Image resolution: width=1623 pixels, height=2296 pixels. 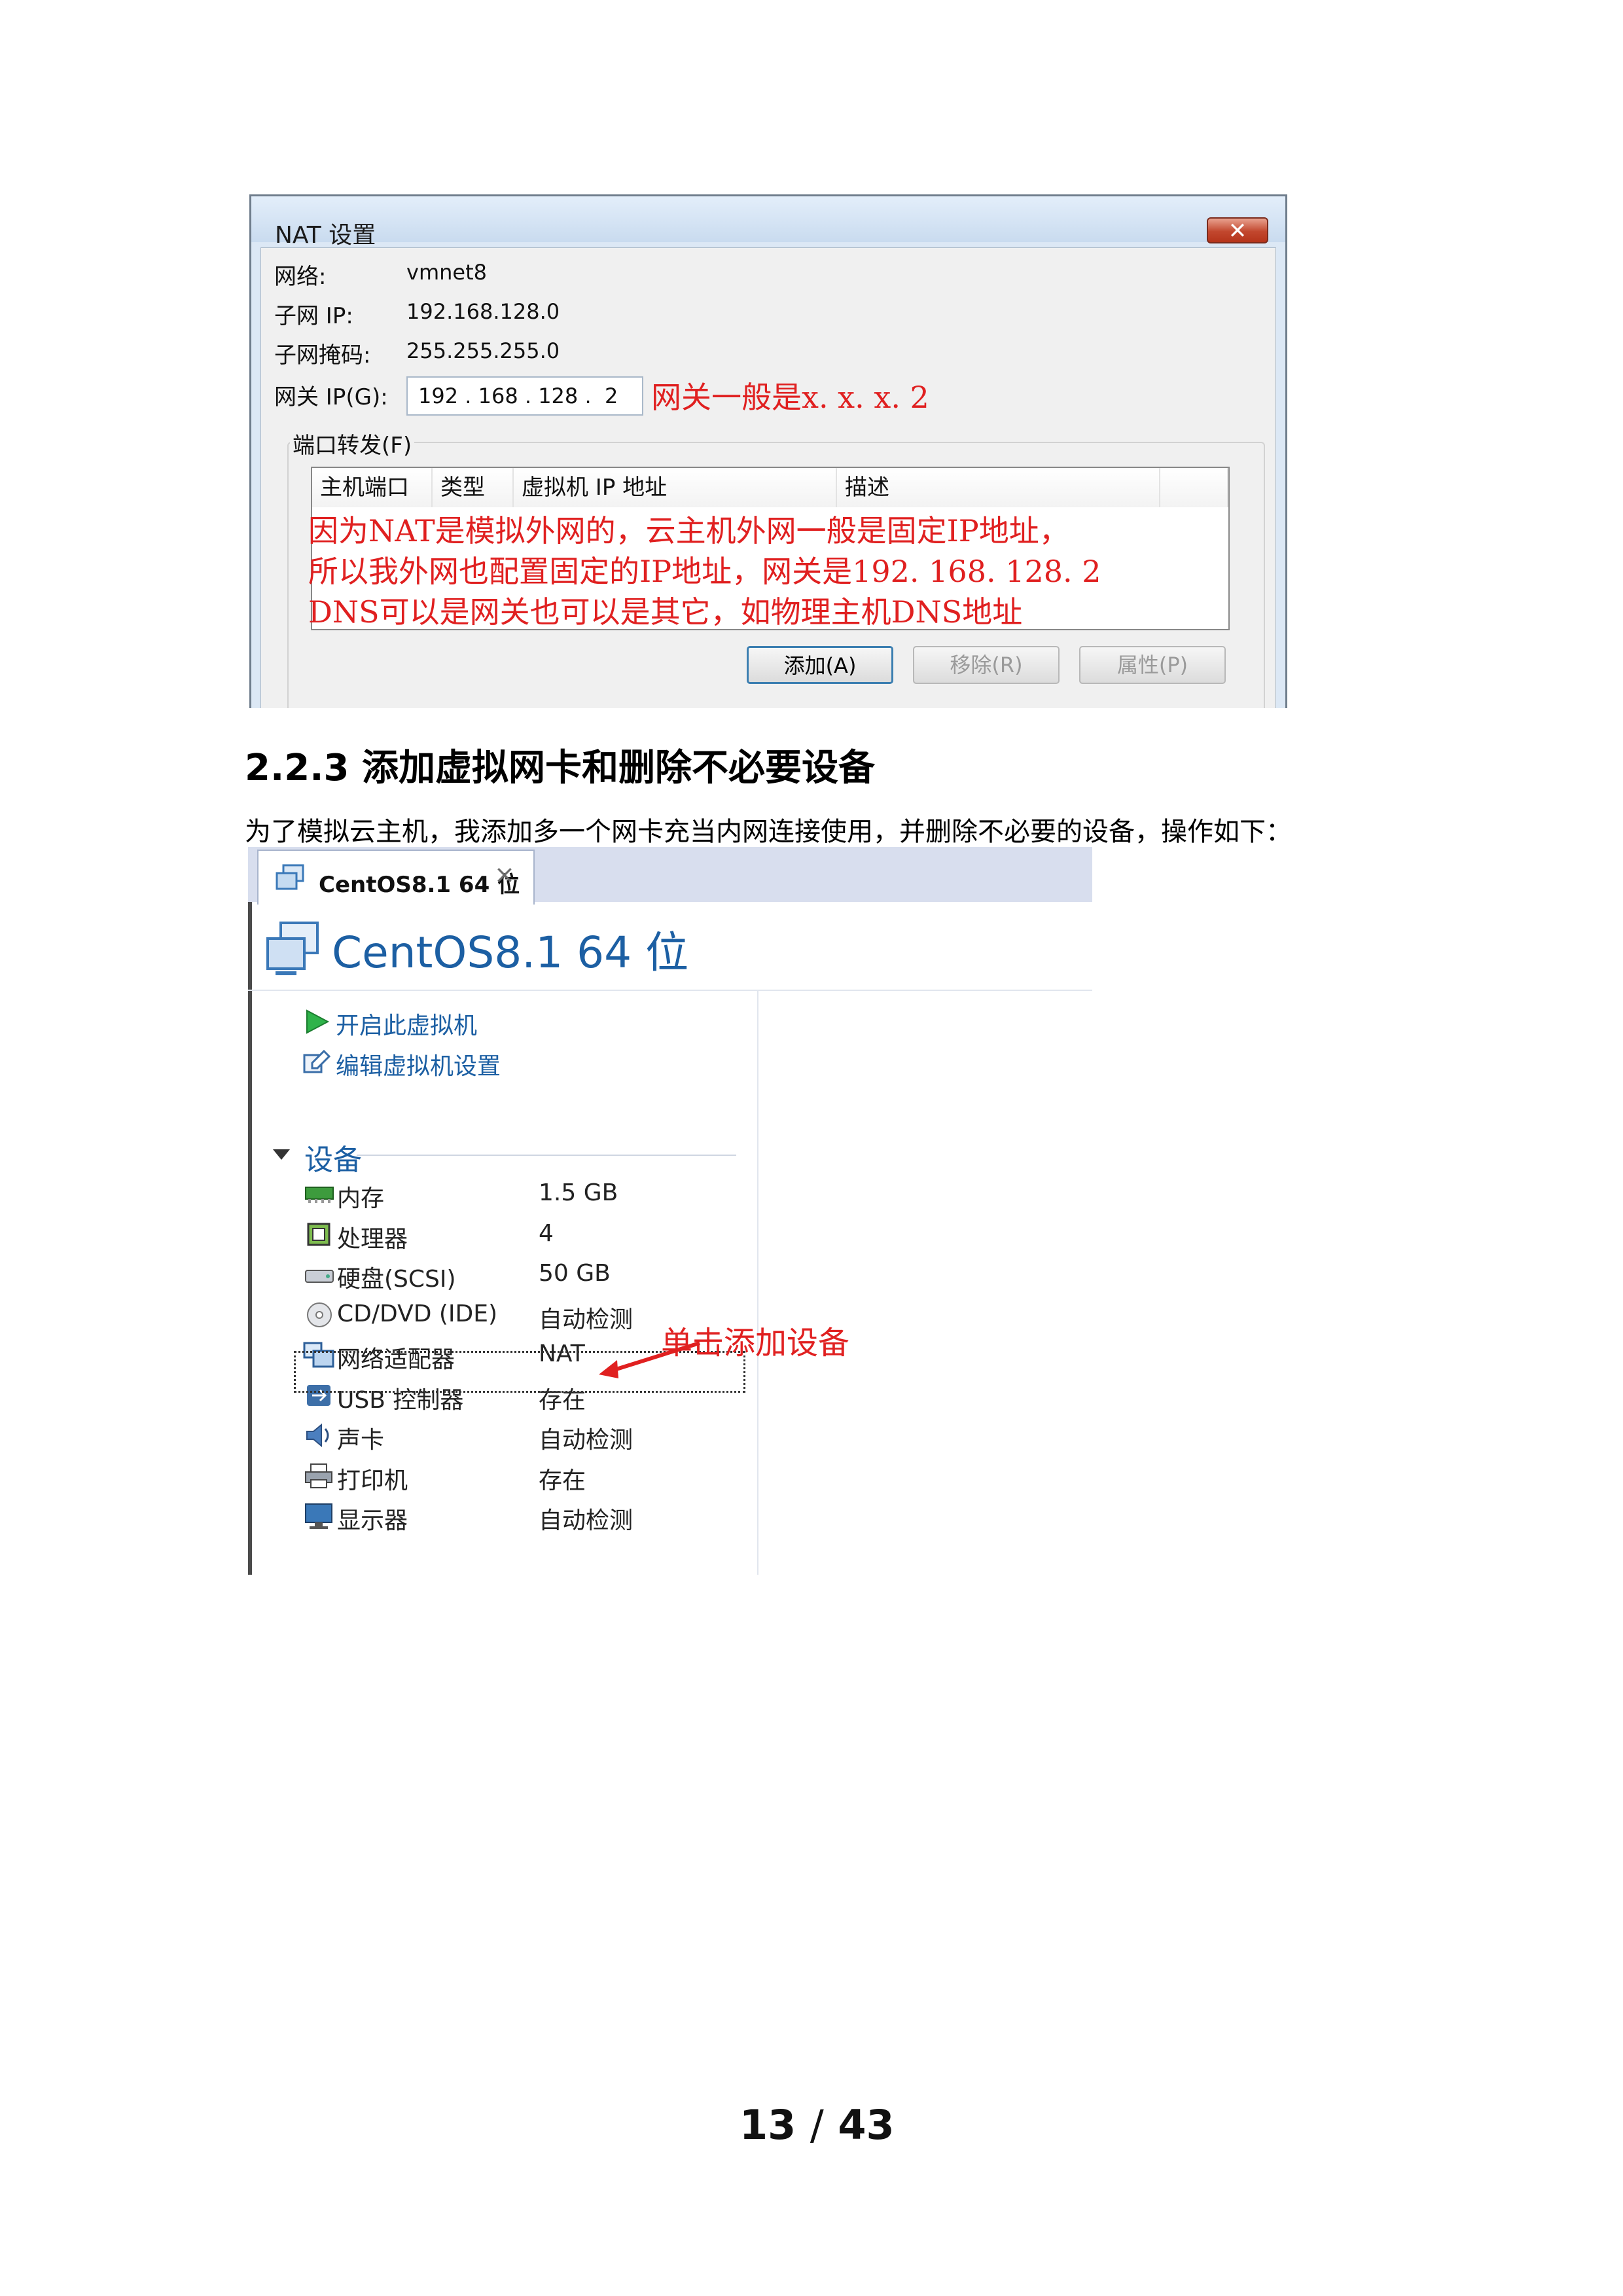 What do you see at coordinates (483, 351) in the screenshot?
I see `subnet-mask-value: 255.255.255.0` at bounding box center [483, 351].